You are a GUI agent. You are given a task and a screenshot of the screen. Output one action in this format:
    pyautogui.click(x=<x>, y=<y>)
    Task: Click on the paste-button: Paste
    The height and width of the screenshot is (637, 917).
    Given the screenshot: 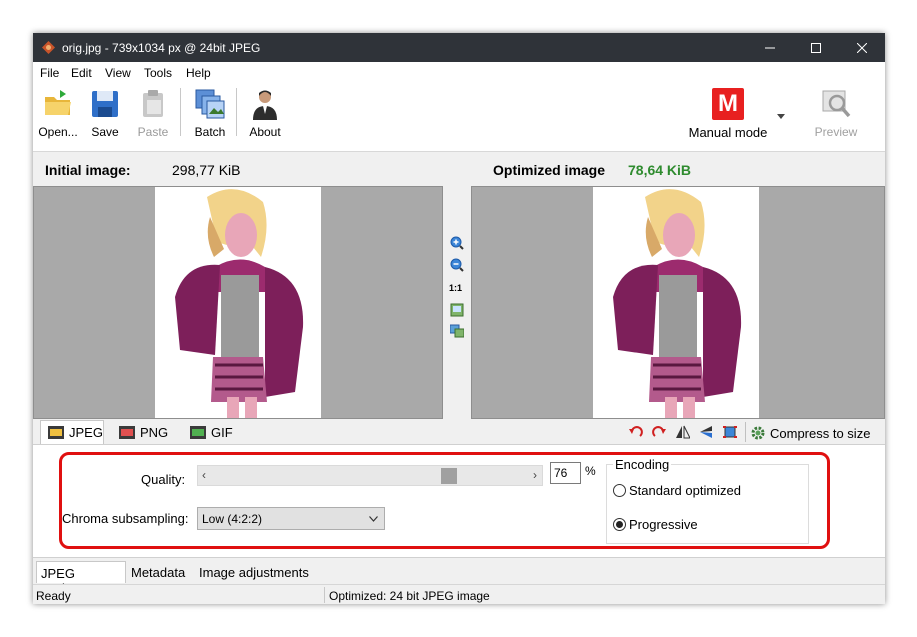 What is the action you would take?
    pyautogui.click(x=153, y=116)
    